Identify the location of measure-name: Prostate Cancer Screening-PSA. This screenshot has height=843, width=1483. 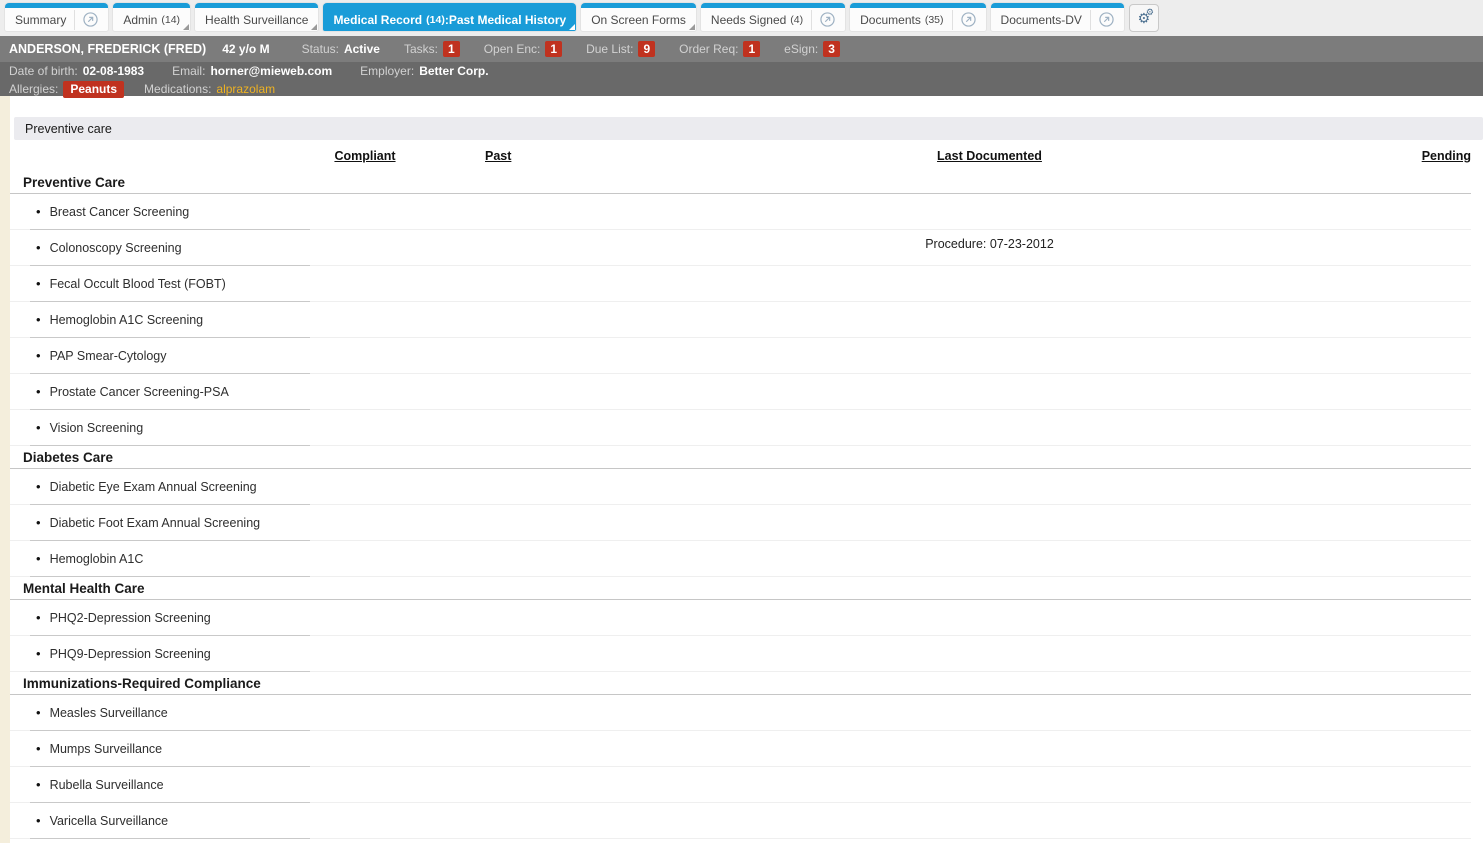
(139, 391).